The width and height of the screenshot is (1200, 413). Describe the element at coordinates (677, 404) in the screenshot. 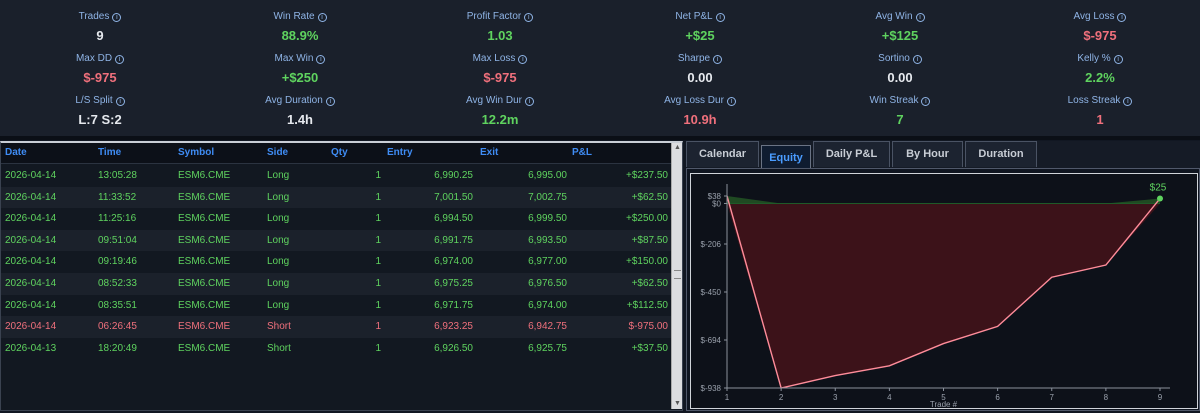

I see `scroll-down-arrow-icon: ▼` at that location.